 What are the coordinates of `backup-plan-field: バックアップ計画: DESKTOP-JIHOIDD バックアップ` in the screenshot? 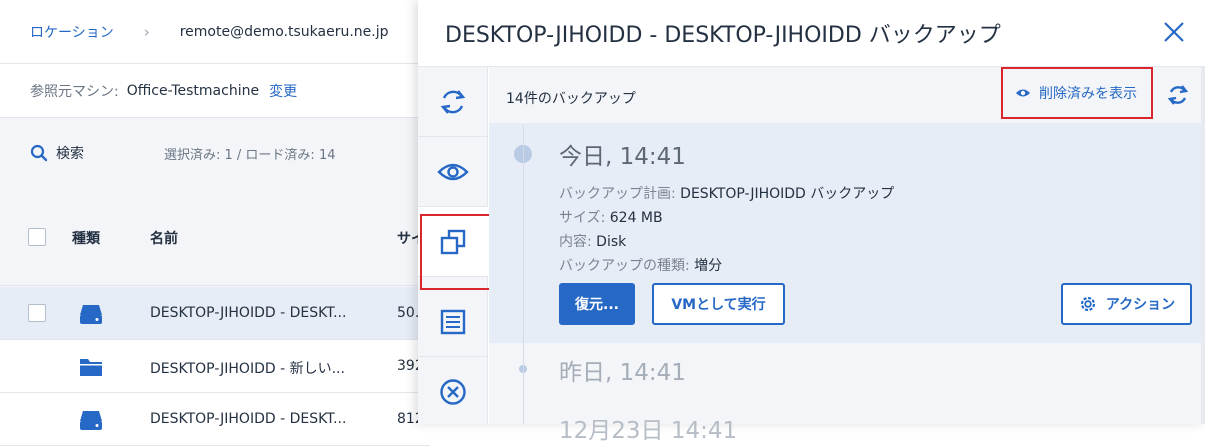 It's located at (726, 193).